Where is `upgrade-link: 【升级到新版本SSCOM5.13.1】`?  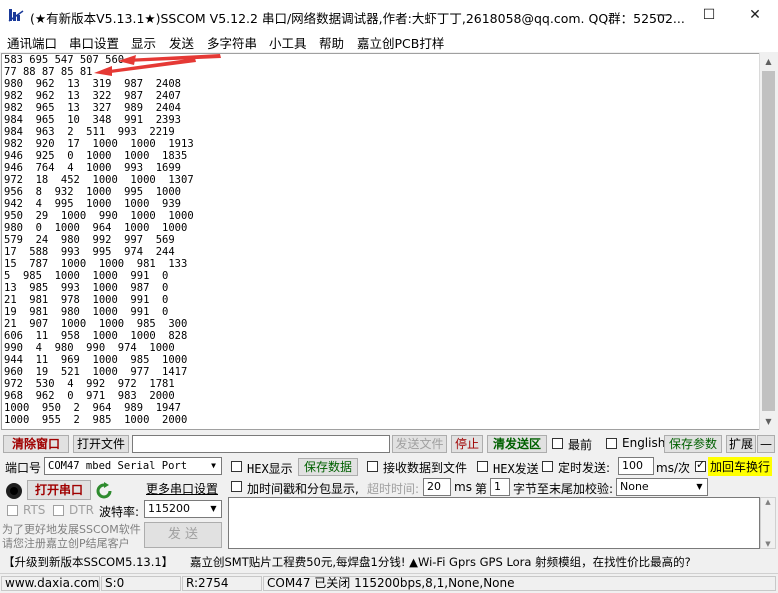 upgrade-link: 【升级到新版本SSCOM5.13.1】 is located at coordinates (88, 562).